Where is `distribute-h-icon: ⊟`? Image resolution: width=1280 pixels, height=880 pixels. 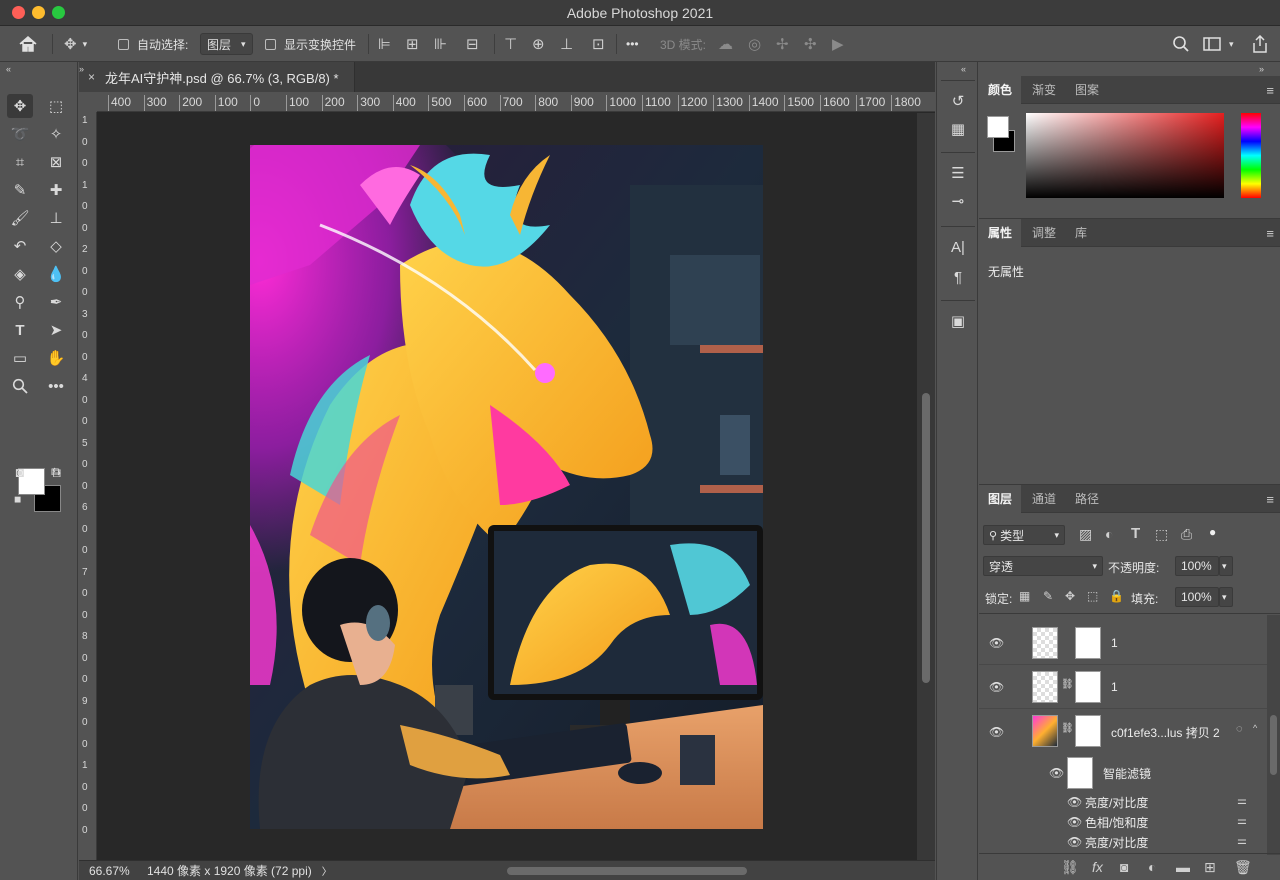 distribute-h-icon: ⊟ is located at coordinates (472, 44).